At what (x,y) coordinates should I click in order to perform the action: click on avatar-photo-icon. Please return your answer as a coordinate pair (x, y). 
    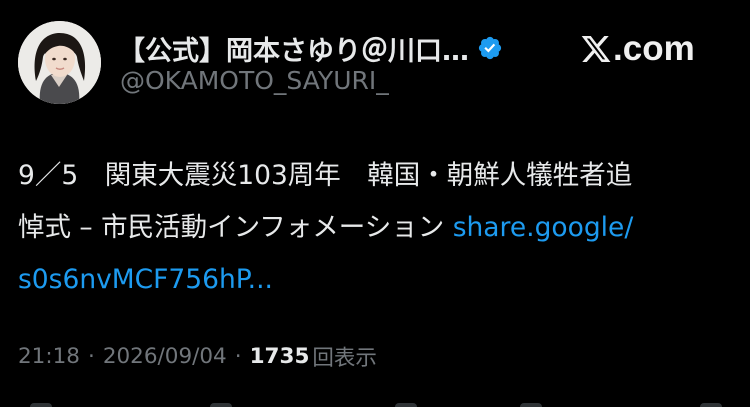
    Looking at the image, I should click on (59, 62).